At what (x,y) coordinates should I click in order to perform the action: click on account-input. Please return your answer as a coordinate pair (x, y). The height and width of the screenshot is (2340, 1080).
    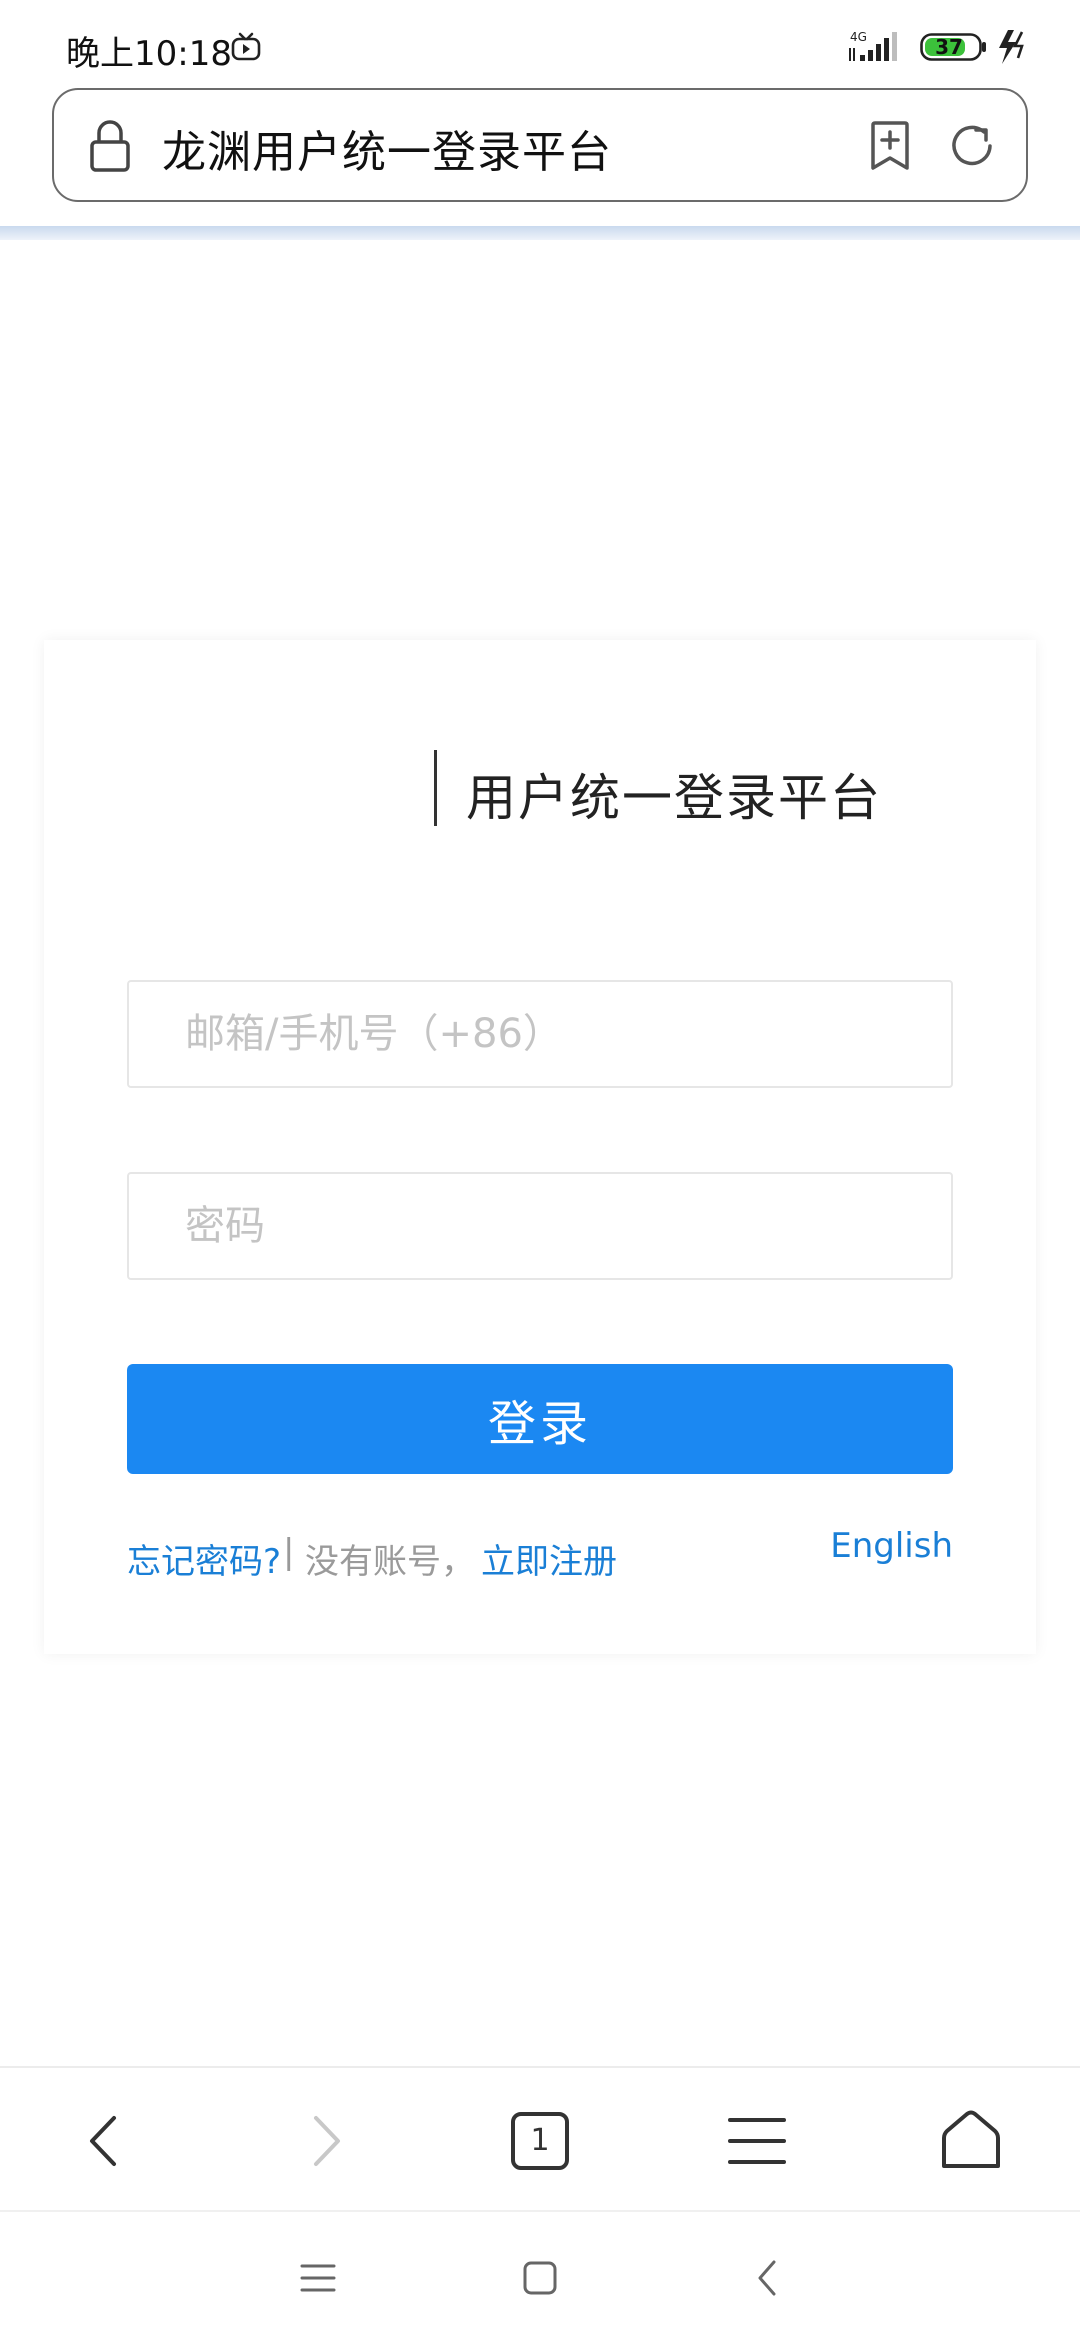
    Looking at the image, I should click on (540, 1034).